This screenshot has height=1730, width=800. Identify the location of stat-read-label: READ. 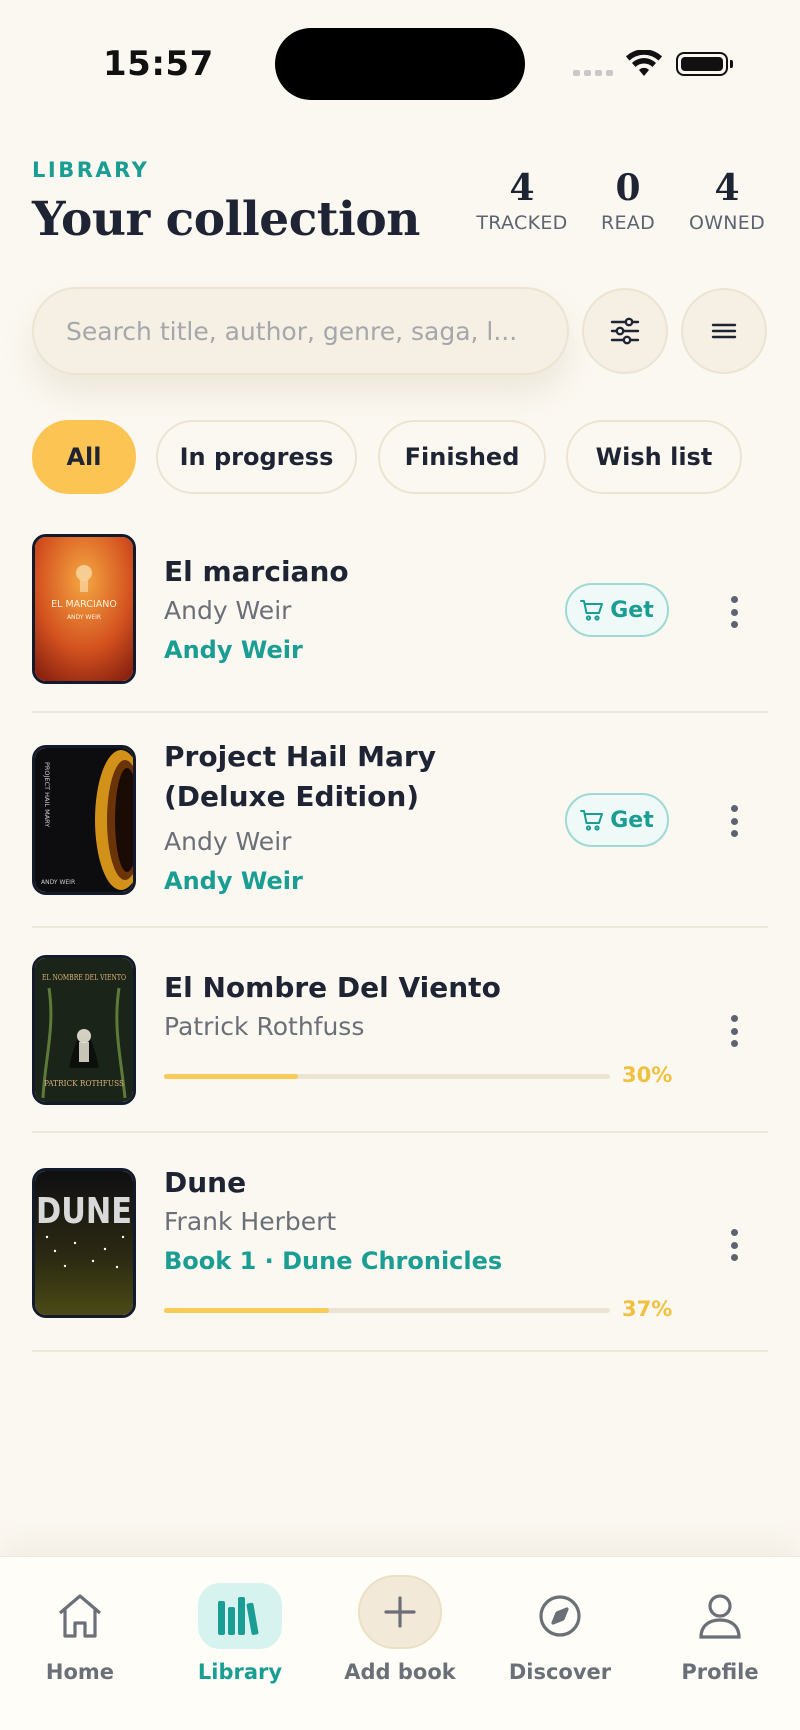
(628, 223).